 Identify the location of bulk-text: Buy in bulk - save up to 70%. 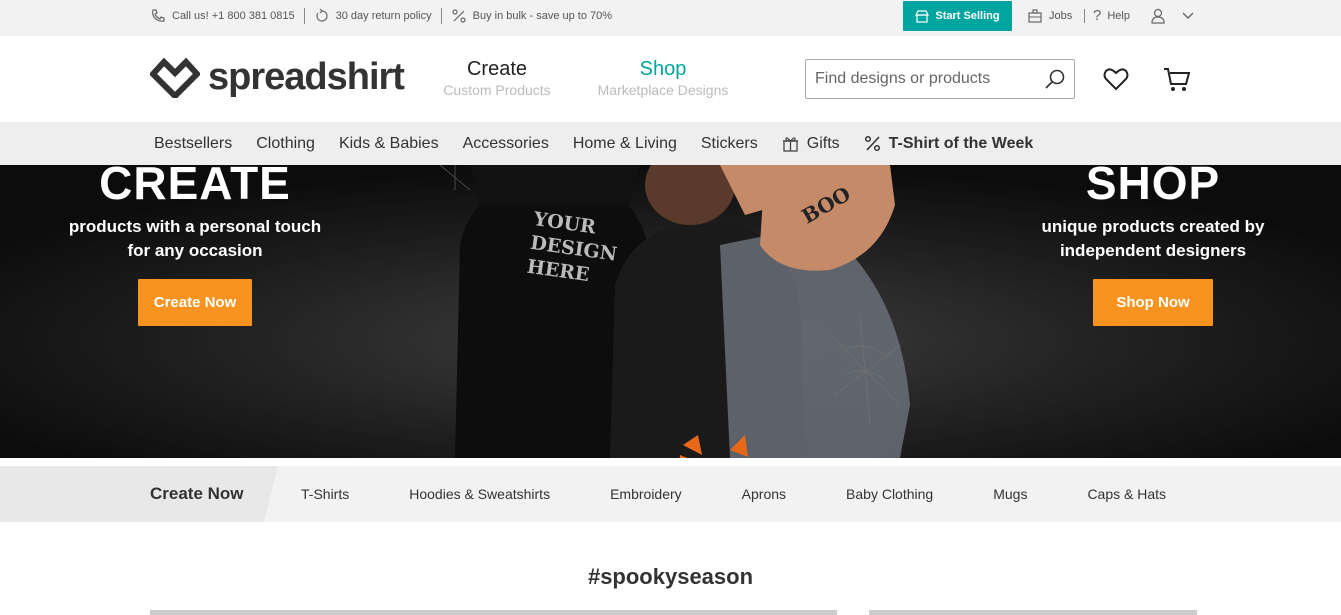
(542, 15).